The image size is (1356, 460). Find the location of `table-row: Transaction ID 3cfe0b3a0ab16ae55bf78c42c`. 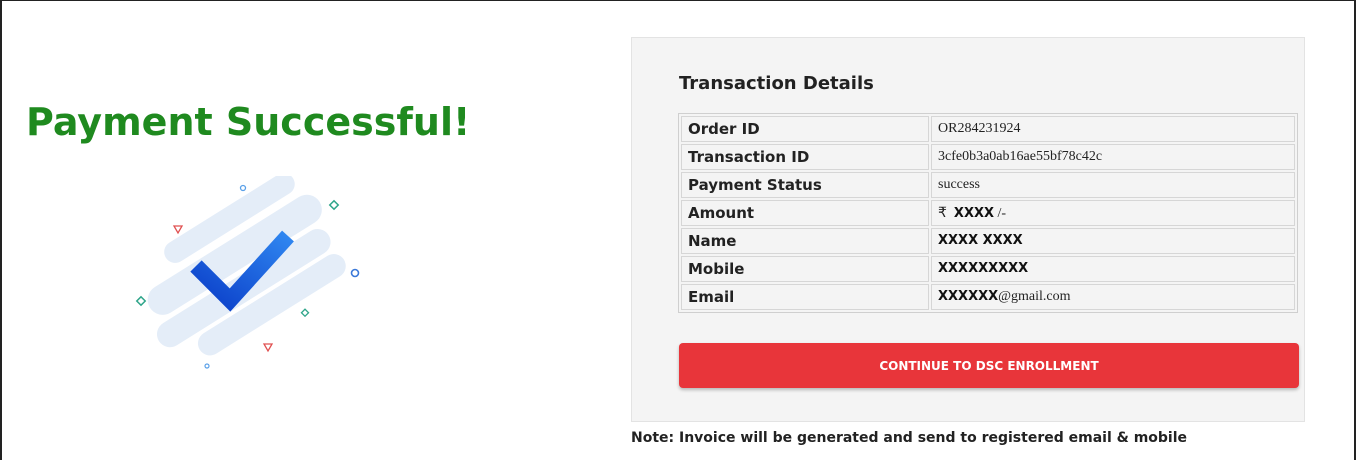

table-row: Transaction ID 3cfe0b3a0ab16ae55bf78c42c is located at coordinates (988, 157).